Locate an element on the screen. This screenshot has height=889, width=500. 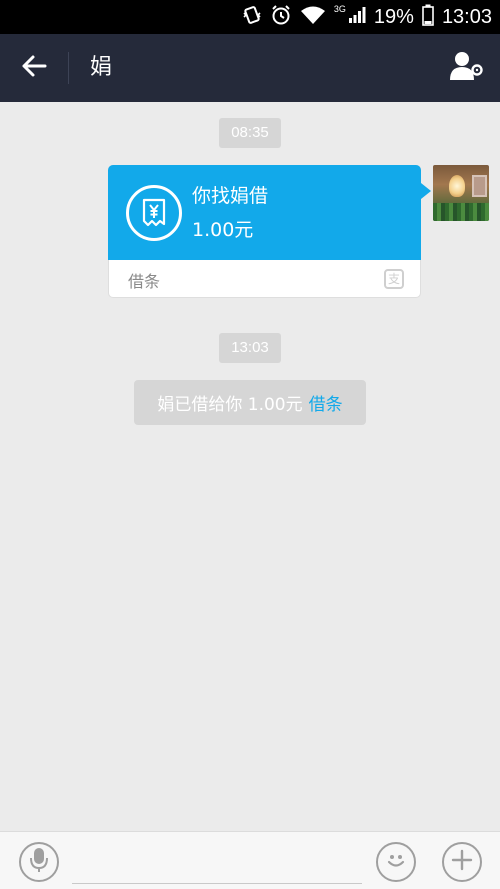
avatar-frame is located at coordinates (479, 186).